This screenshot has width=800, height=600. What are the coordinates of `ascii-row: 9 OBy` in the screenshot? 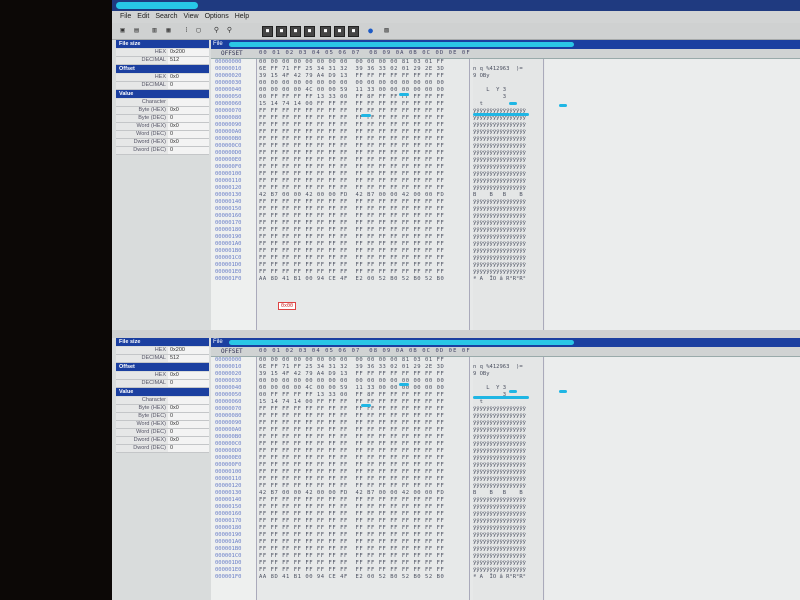 It's located at (508, 76).